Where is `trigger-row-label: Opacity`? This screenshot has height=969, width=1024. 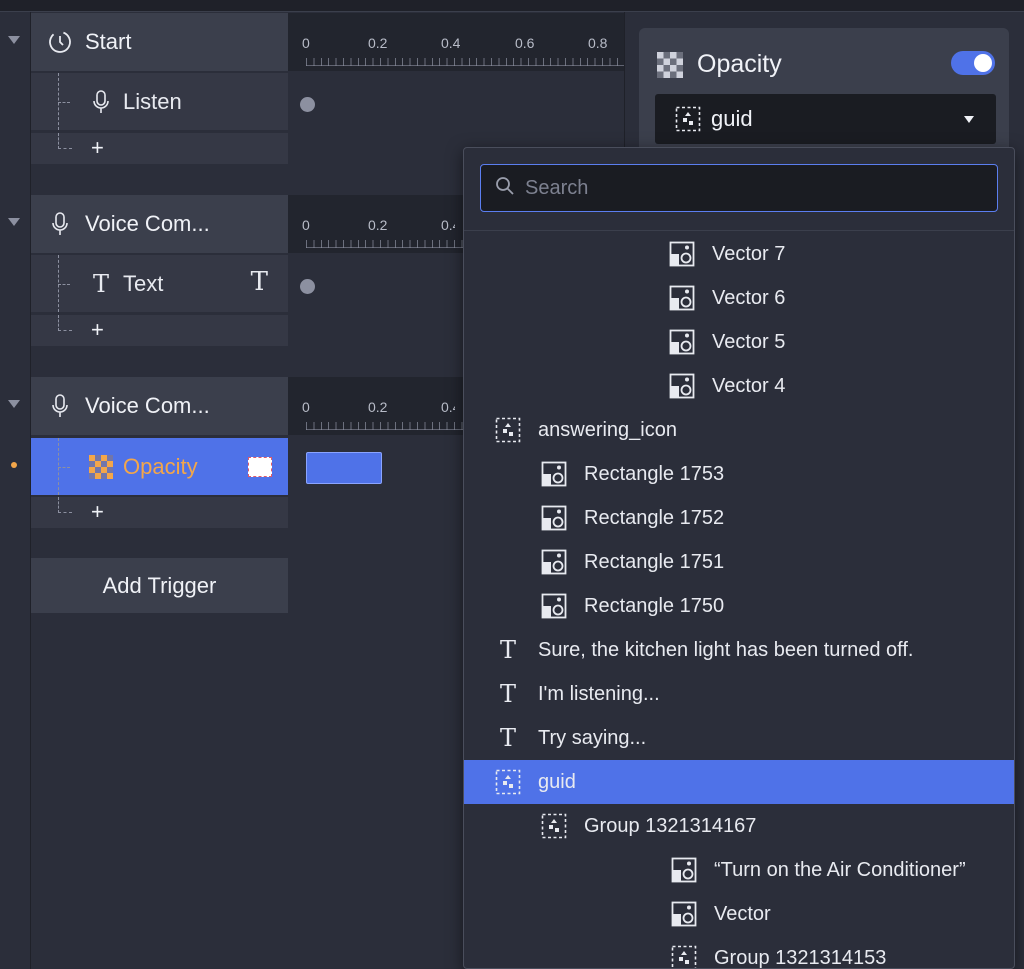 trigger-row-label: Opacity is located at coordinates (160, 466).